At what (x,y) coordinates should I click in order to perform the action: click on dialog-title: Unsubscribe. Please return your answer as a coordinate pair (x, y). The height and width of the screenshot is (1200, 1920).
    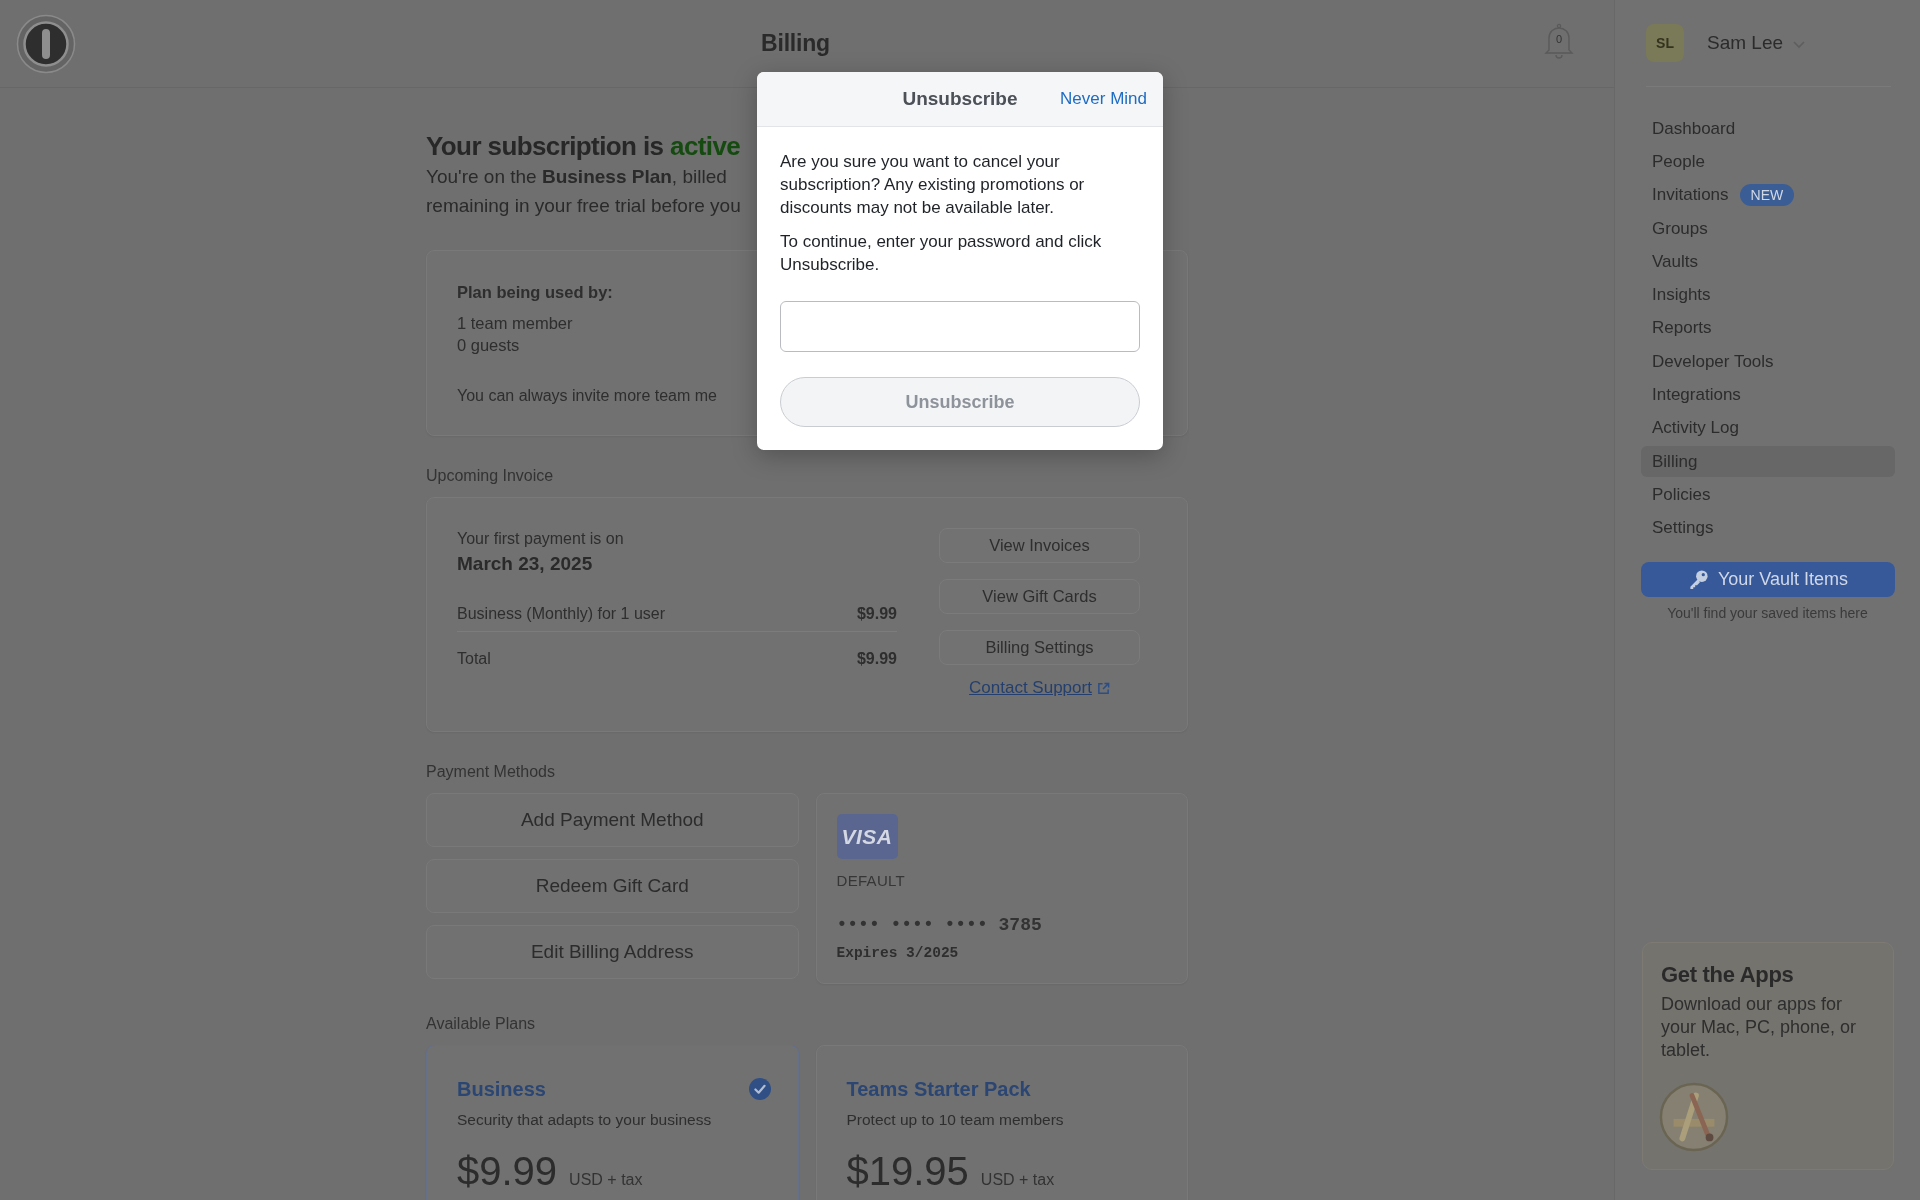
    Looking at the image, I should click on (960, 99).